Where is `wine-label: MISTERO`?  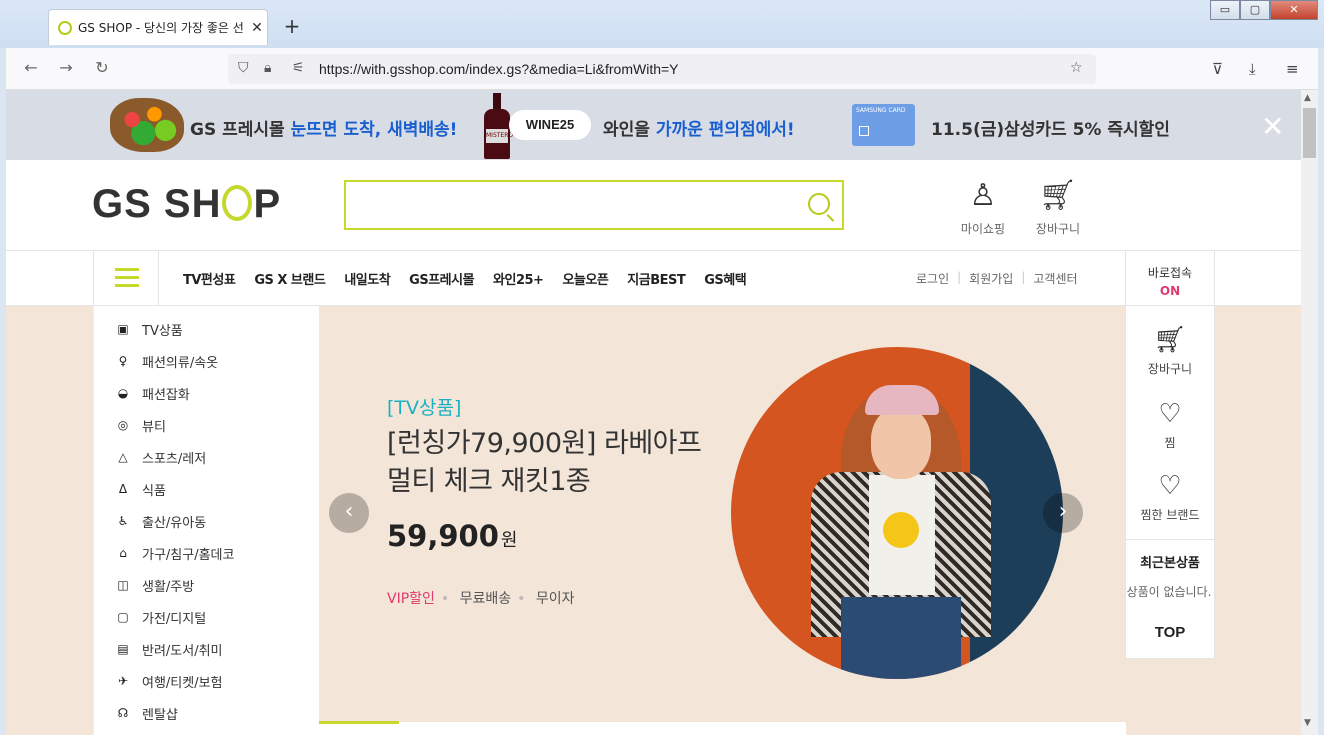
wine-label: MISTERO is located at coordinates (499, 136).